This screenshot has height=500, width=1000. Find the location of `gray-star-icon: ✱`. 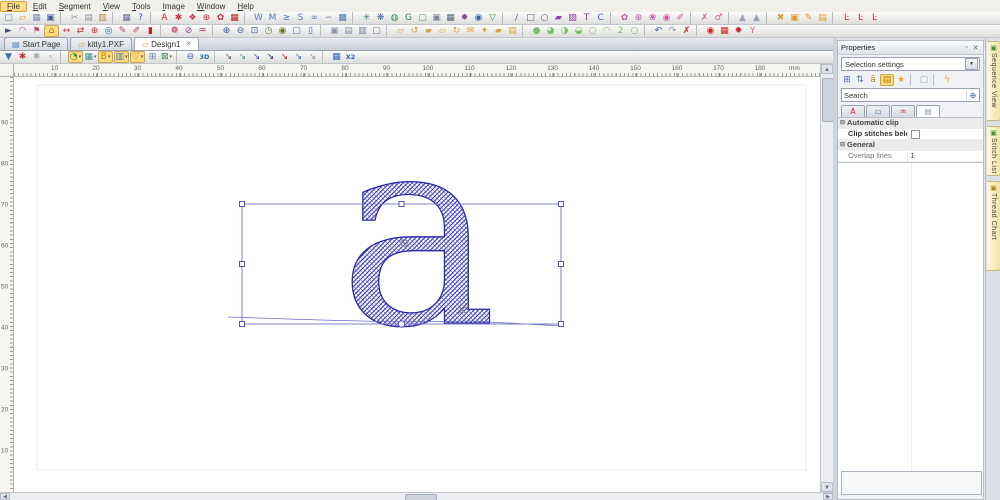

gray-star-icon: ✱ is located at coordinates (36, 57).